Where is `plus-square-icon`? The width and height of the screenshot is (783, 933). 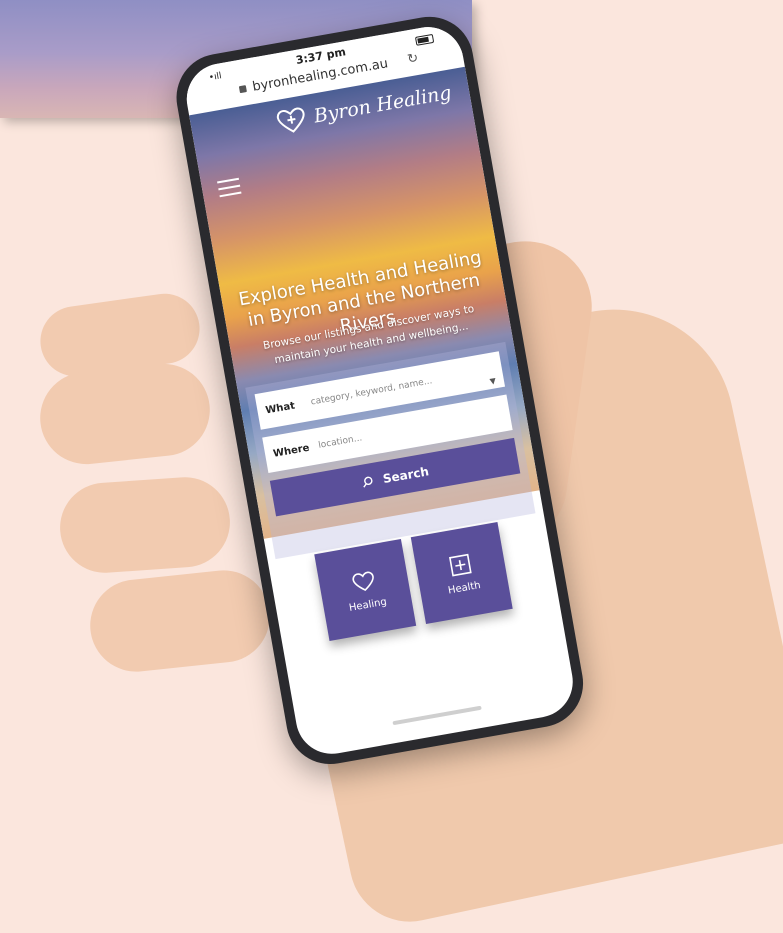
plus-square-icon is located at coordinates (460, 564).